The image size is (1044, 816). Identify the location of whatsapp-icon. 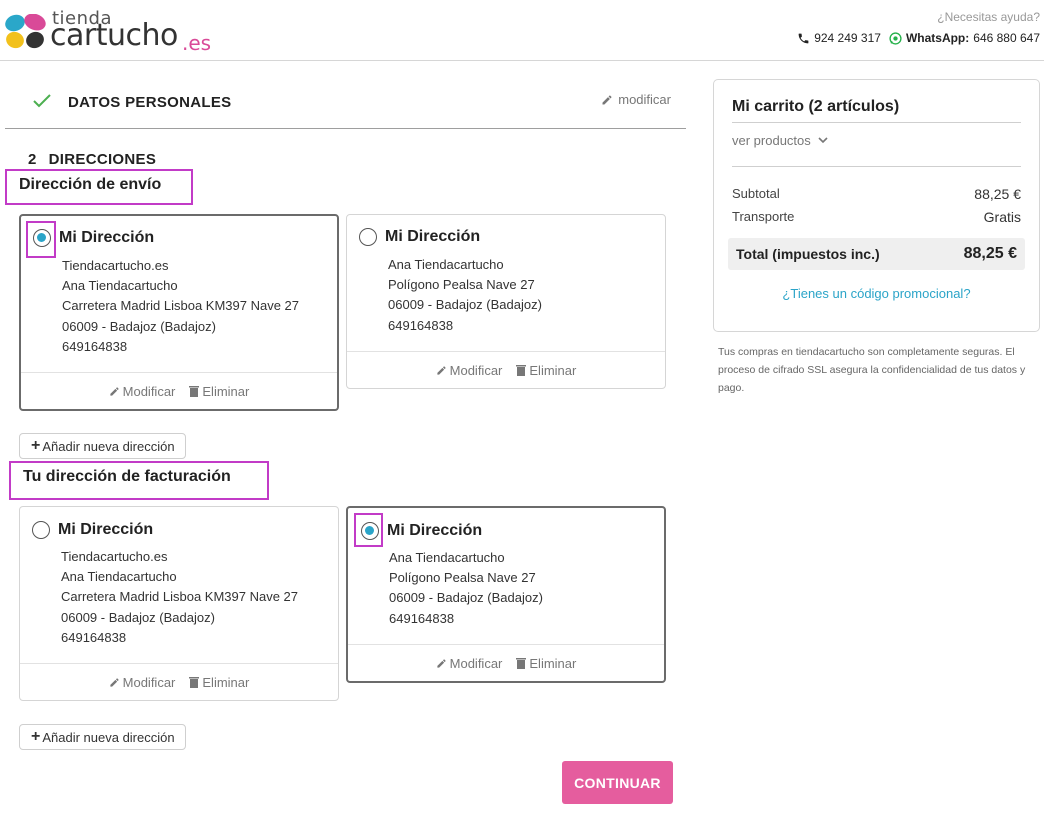
(895, 38).